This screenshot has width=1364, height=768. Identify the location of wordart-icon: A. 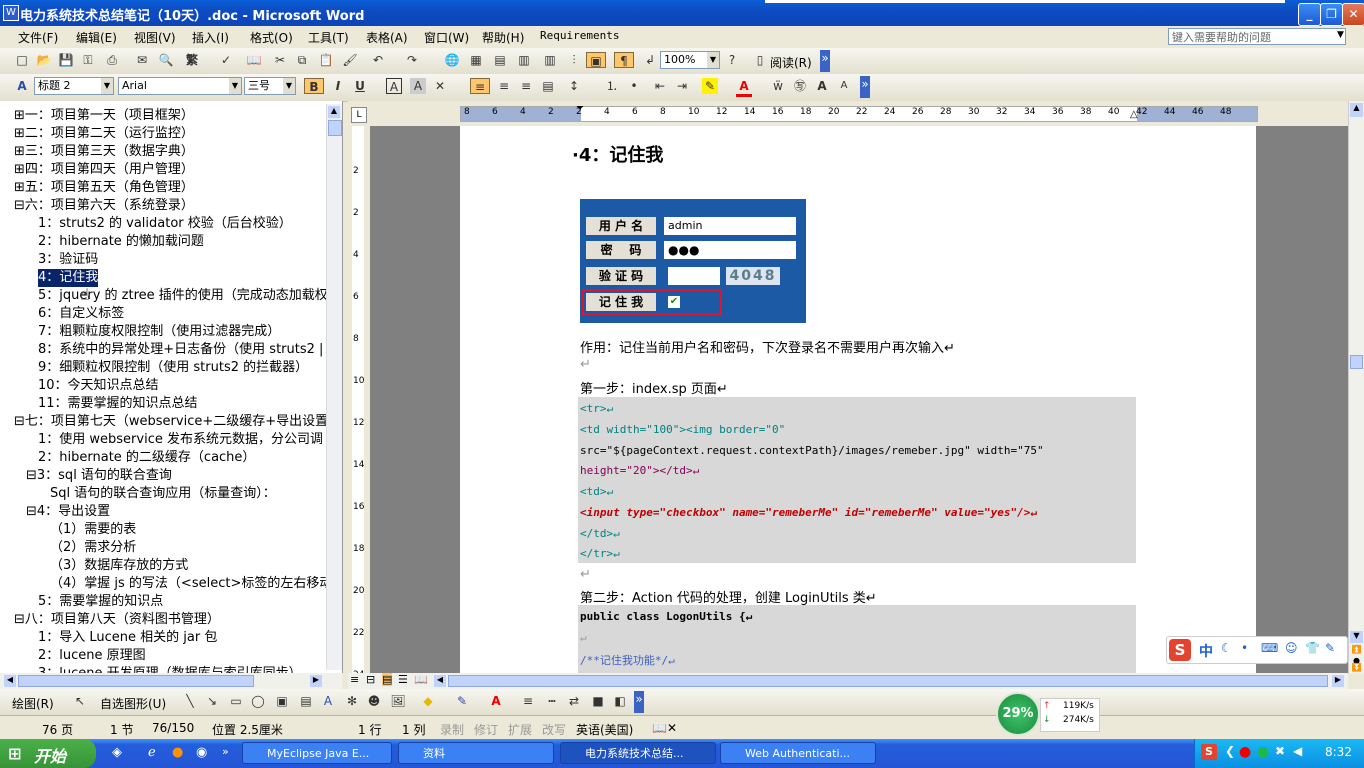
(328, 701).